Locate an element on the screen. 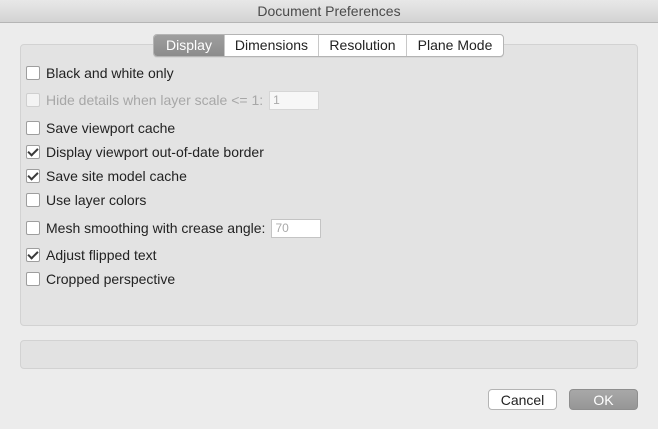  option-label: Save site model cache is located at coordinates (116, 176).